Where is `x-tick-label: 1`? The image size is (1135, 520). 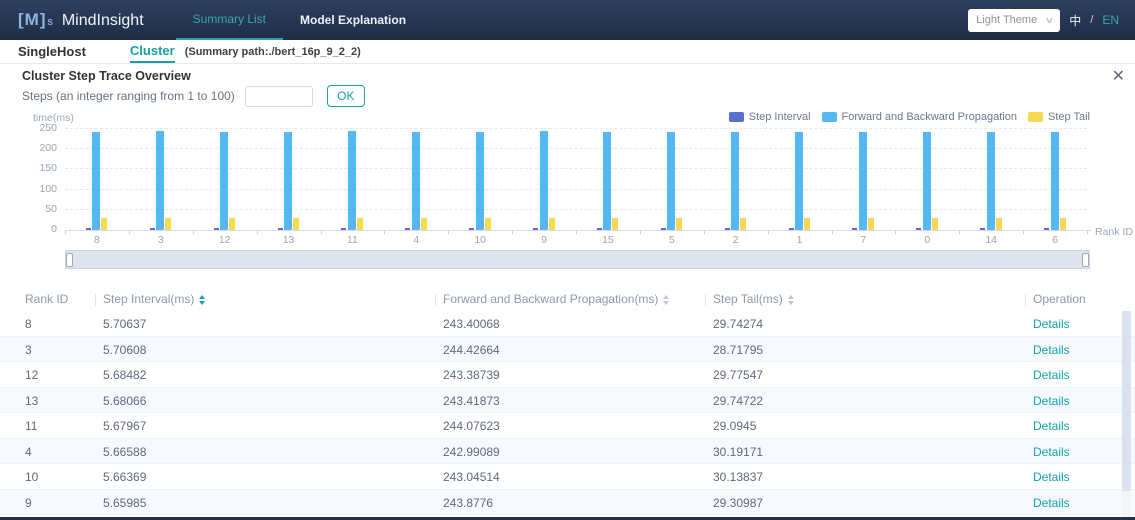
x-tick-label: 1 is located at coordinates (799, 240).